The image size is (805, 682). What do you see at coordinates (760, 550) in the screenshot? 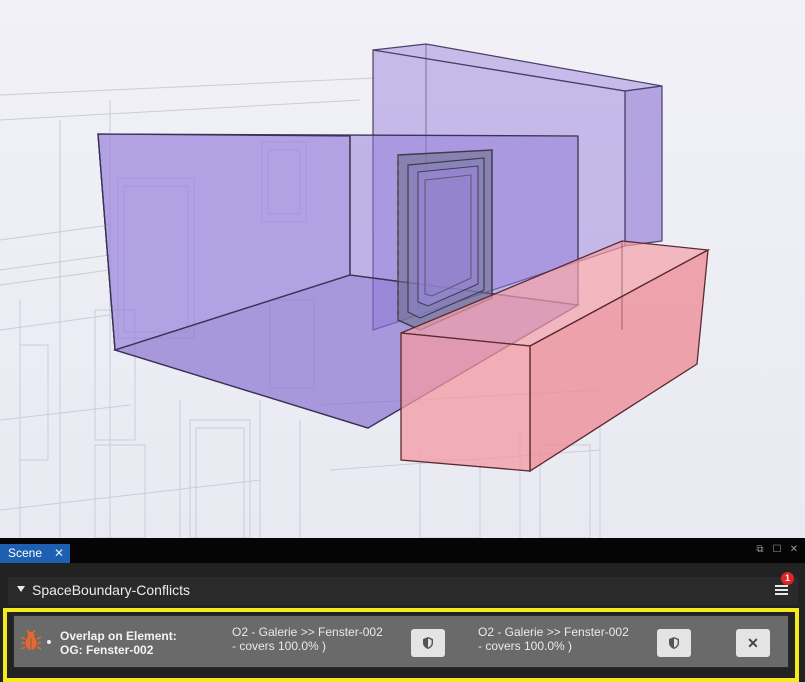
I see `float-window-icon: ⧉` at bounding box center [760, 550].